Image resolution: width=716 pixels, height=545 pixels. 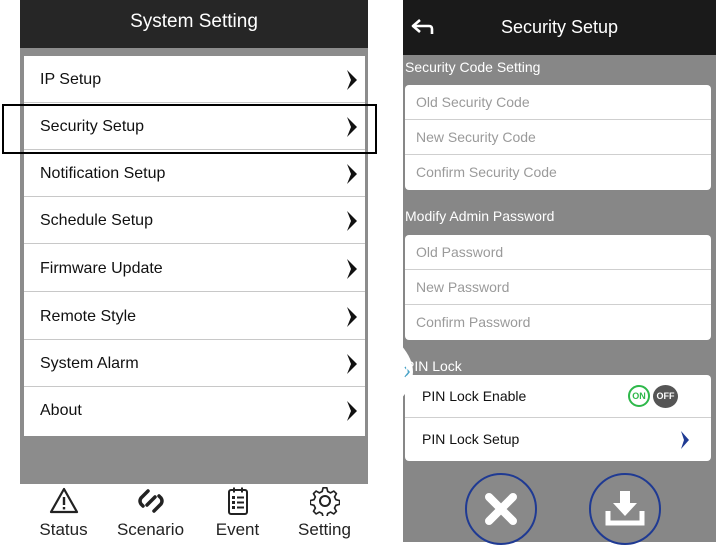 I want to click on confirm-password-field: Confirm Password, so click(x=558, y=322).